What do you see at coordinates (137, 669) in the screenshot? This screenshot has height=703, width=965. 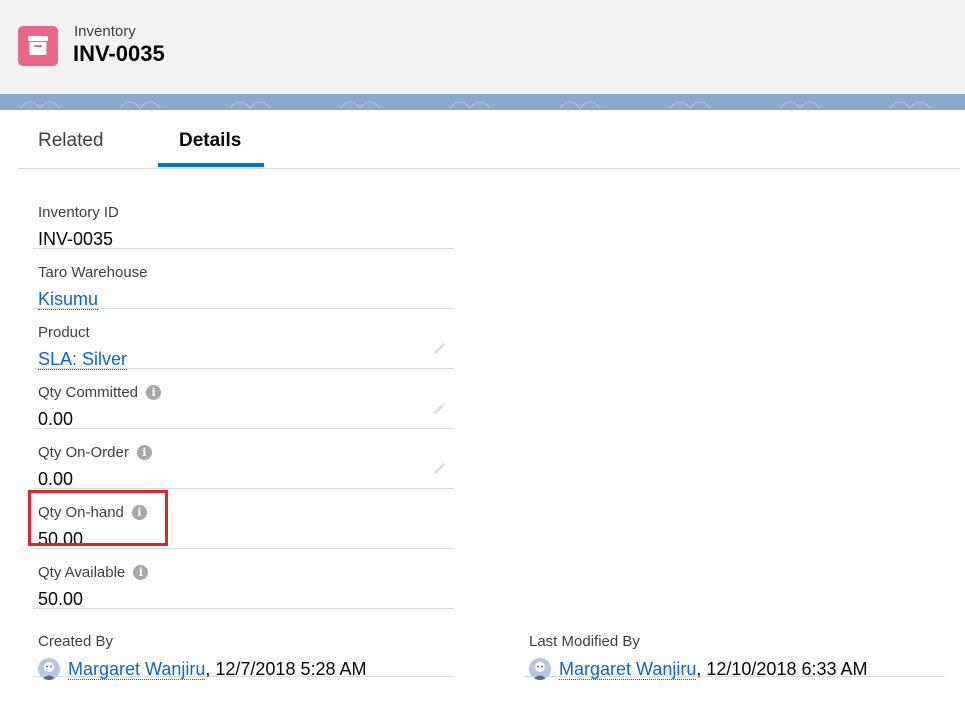 I see `created-by-user-link: Margaret Wanjiru` at bounding box center [137, 669].